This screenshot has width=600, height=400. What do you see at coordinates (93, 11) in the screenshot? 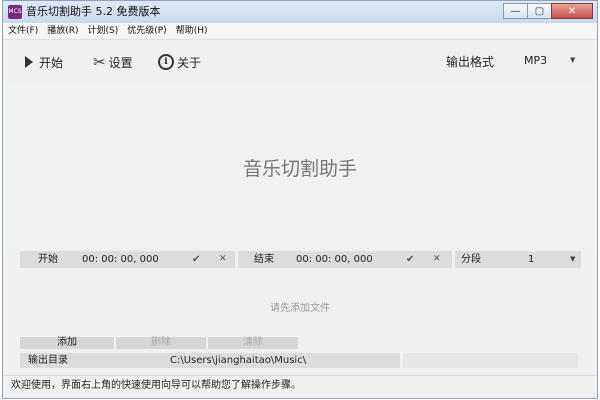
I see `window-title: 音乐切割助手 5.2 免费版本` at bounding box center [93, 11].